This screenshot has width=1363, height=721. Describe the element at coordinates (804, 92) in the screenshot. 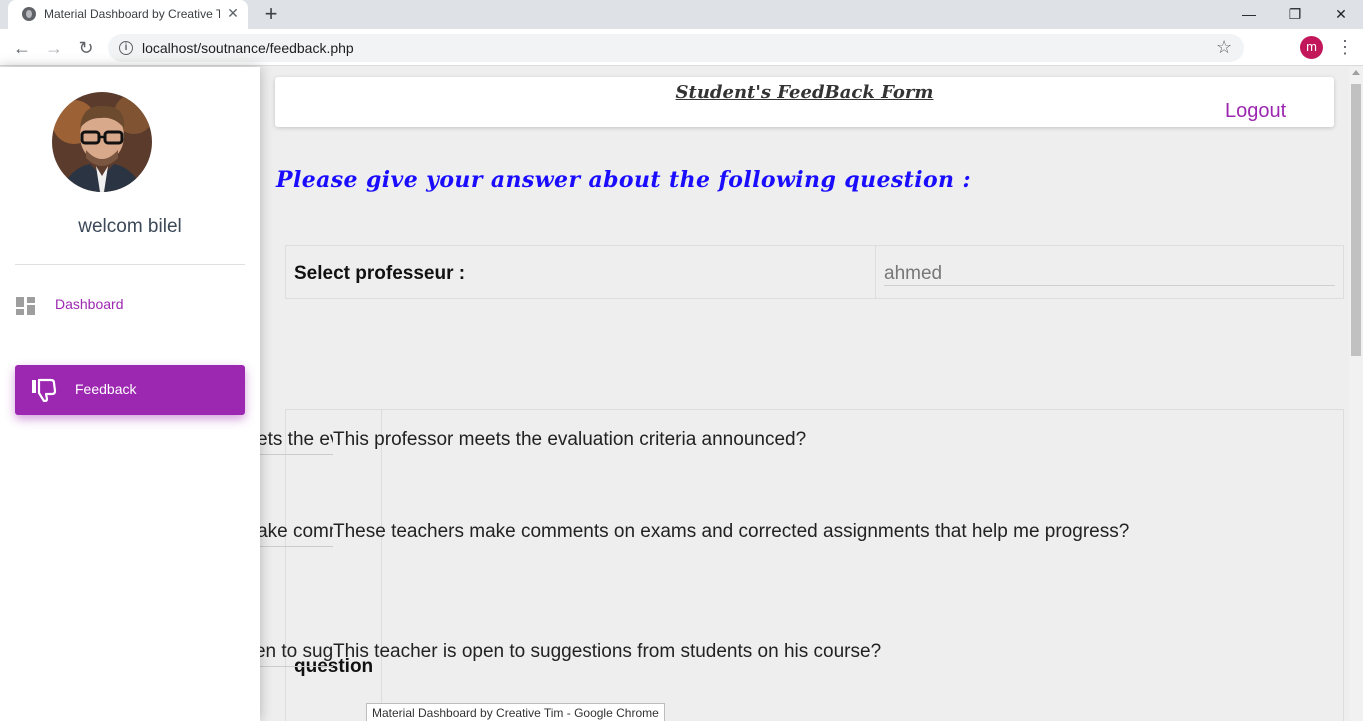

I see `page-title: Student's FeedBack Form` at that location.